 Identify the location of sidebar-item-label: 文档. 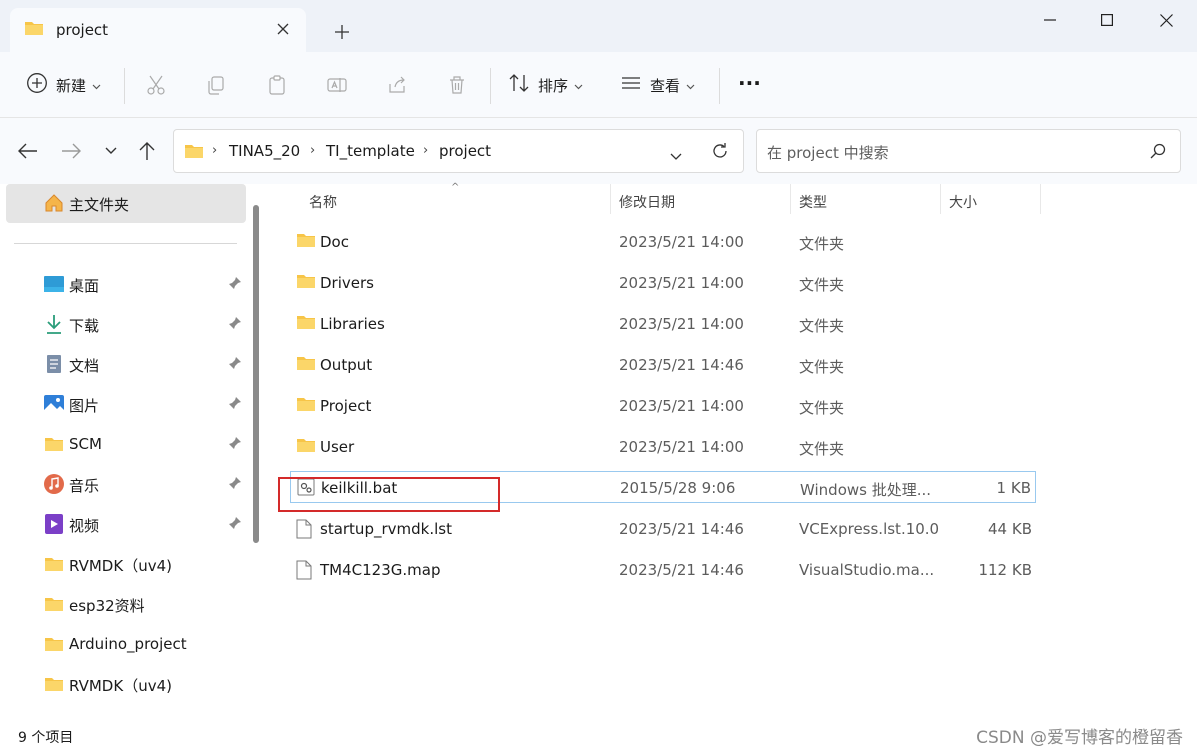
(84, 366).